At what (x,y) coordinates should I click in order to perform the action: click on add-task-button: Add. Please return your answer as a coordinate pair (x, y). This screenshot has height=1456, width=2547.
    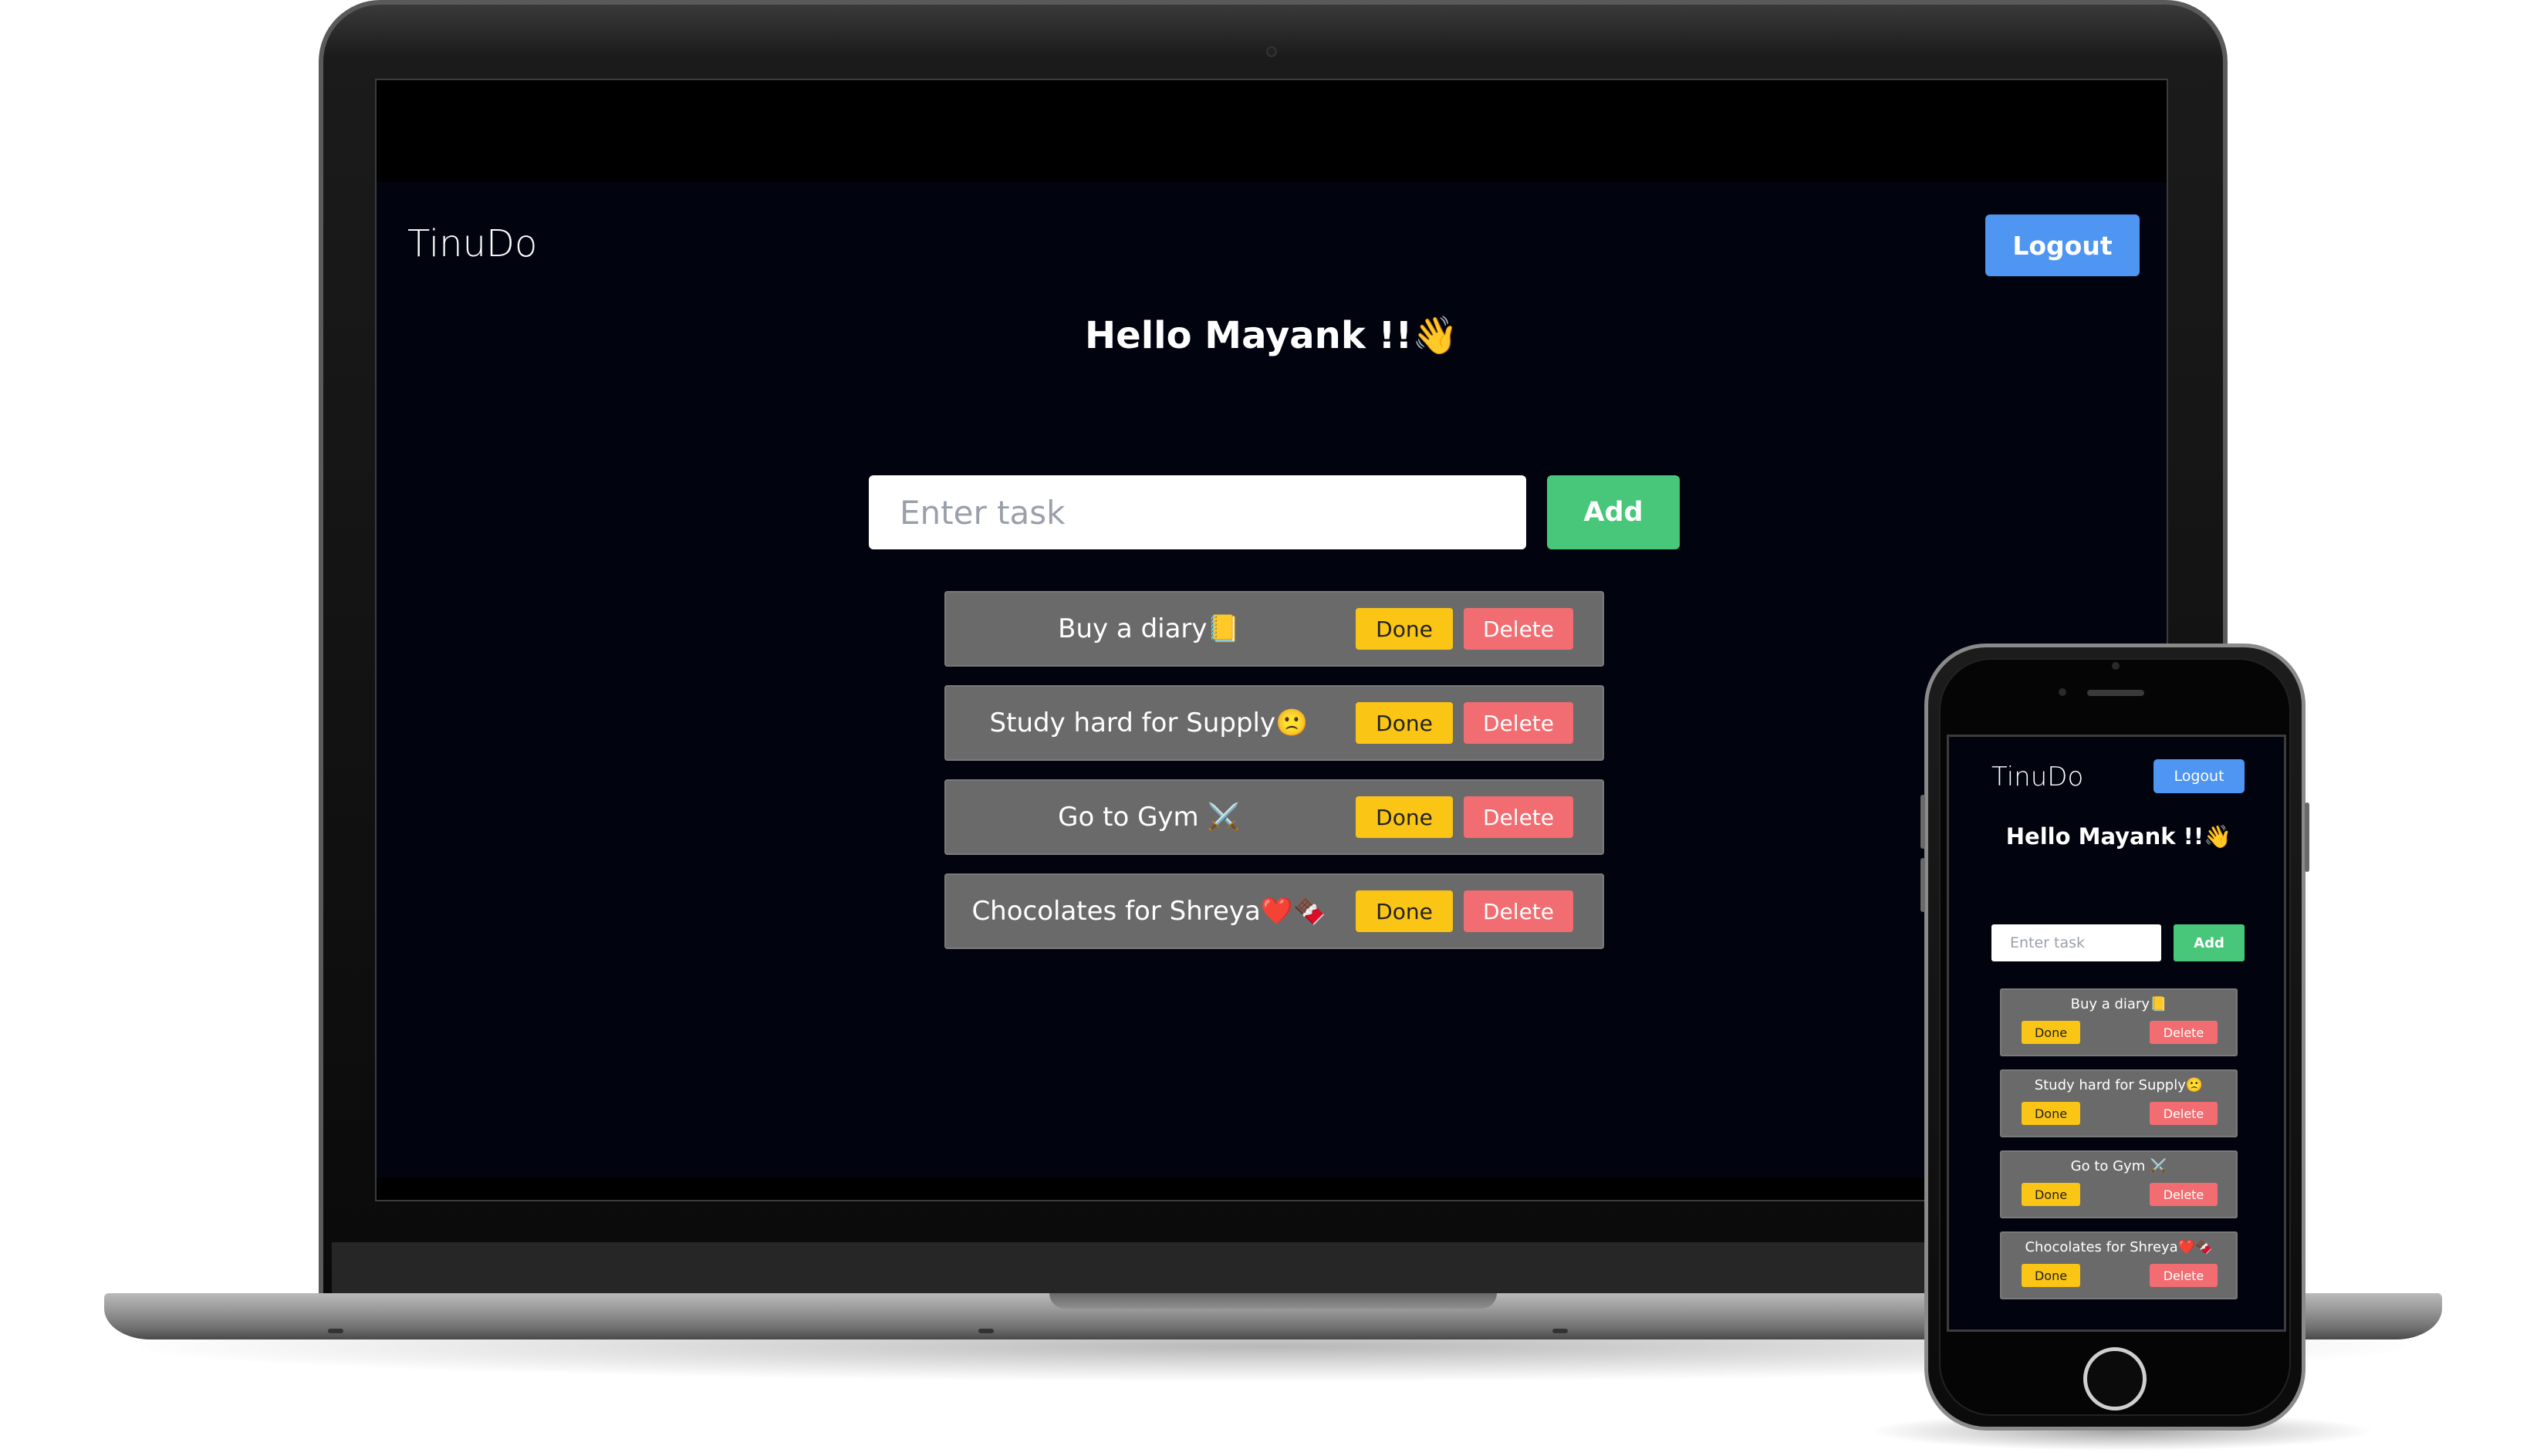
    Looking at the image, I should click on (1613, 512).